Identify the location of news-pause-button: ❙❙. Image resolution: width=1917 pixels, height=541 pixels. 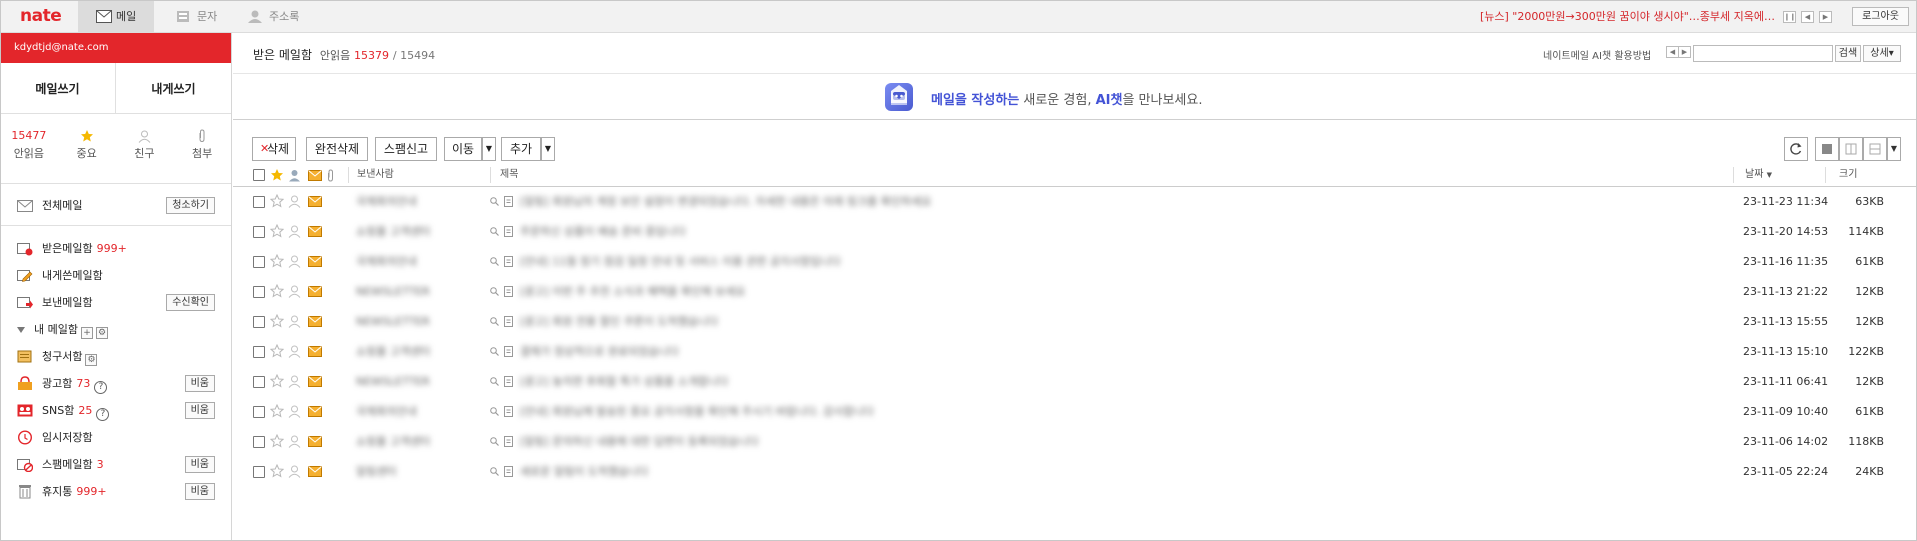
(1789, 17).